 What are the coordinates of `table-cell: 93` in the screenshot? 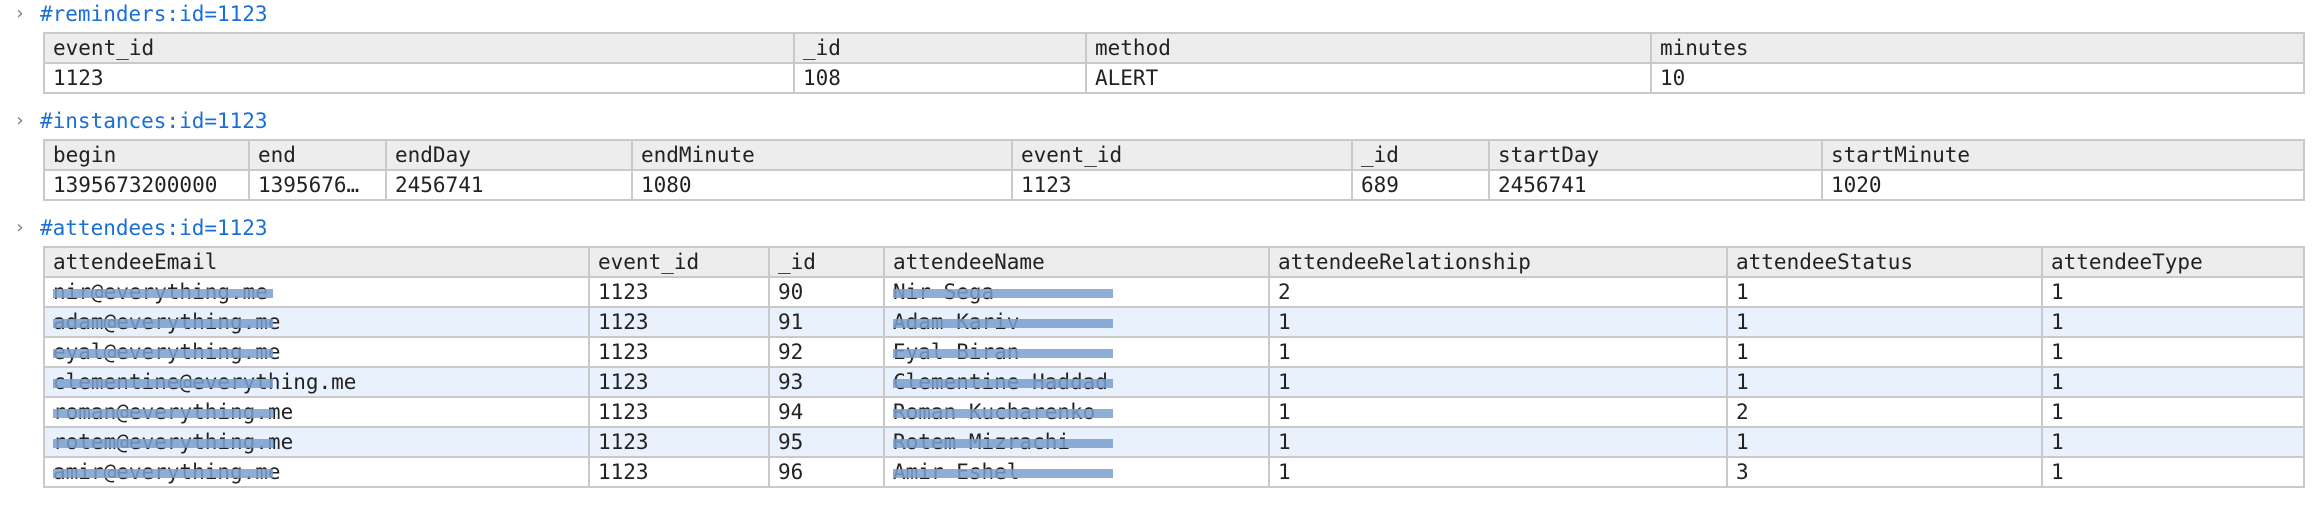 It's located at (826, 382).